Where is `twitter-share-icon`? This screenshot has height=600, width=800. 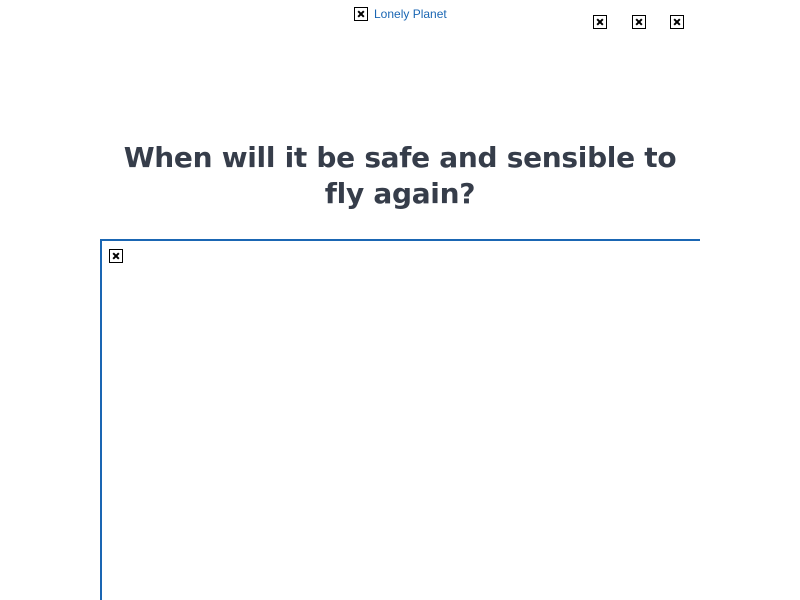 twitter-share-icon is located at coordinates (639, 22).